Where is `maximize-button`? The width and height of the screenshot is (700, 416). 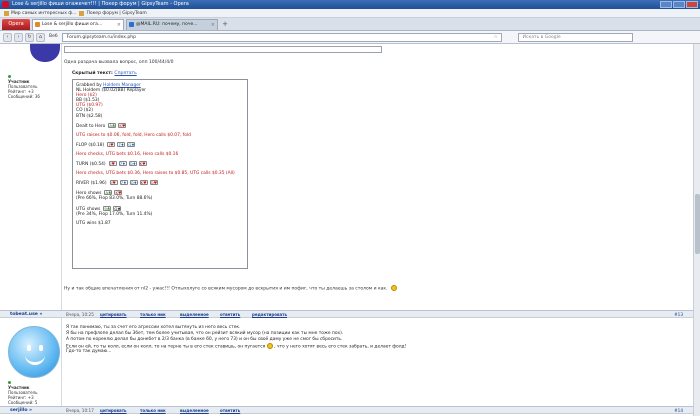 maximize-button is located at coordinates (679, 4).